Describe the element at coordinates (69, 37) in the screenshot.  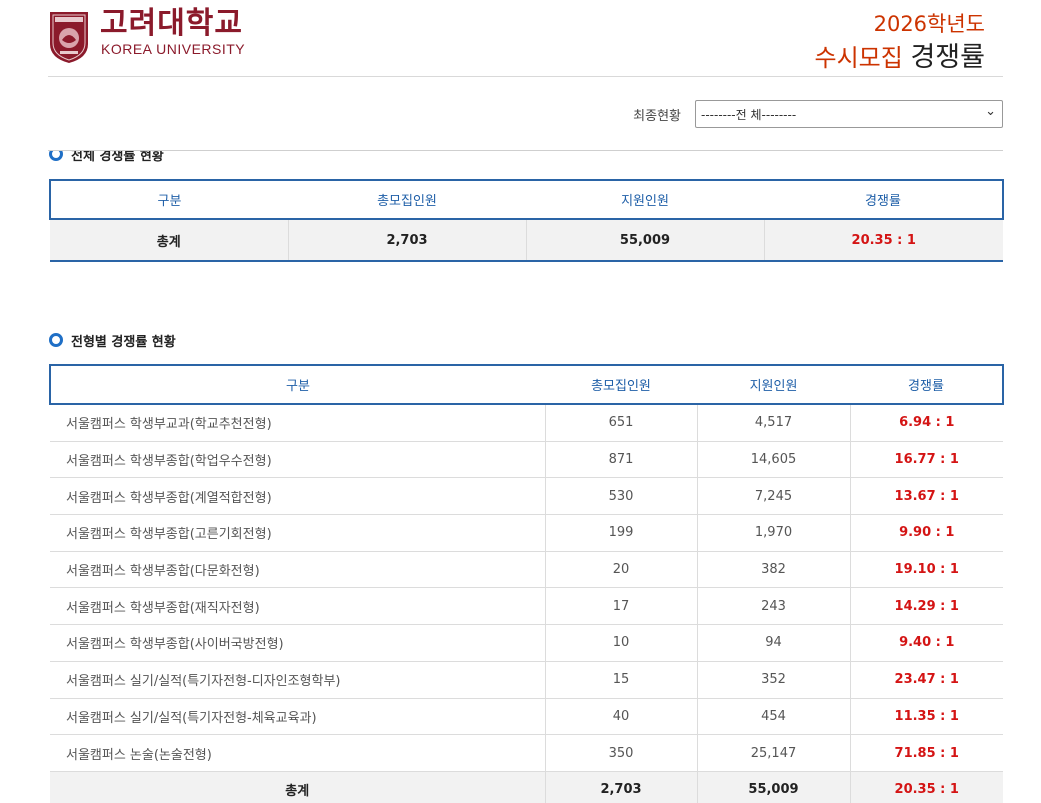
I see `korea-university-emblem-icon` at that location.